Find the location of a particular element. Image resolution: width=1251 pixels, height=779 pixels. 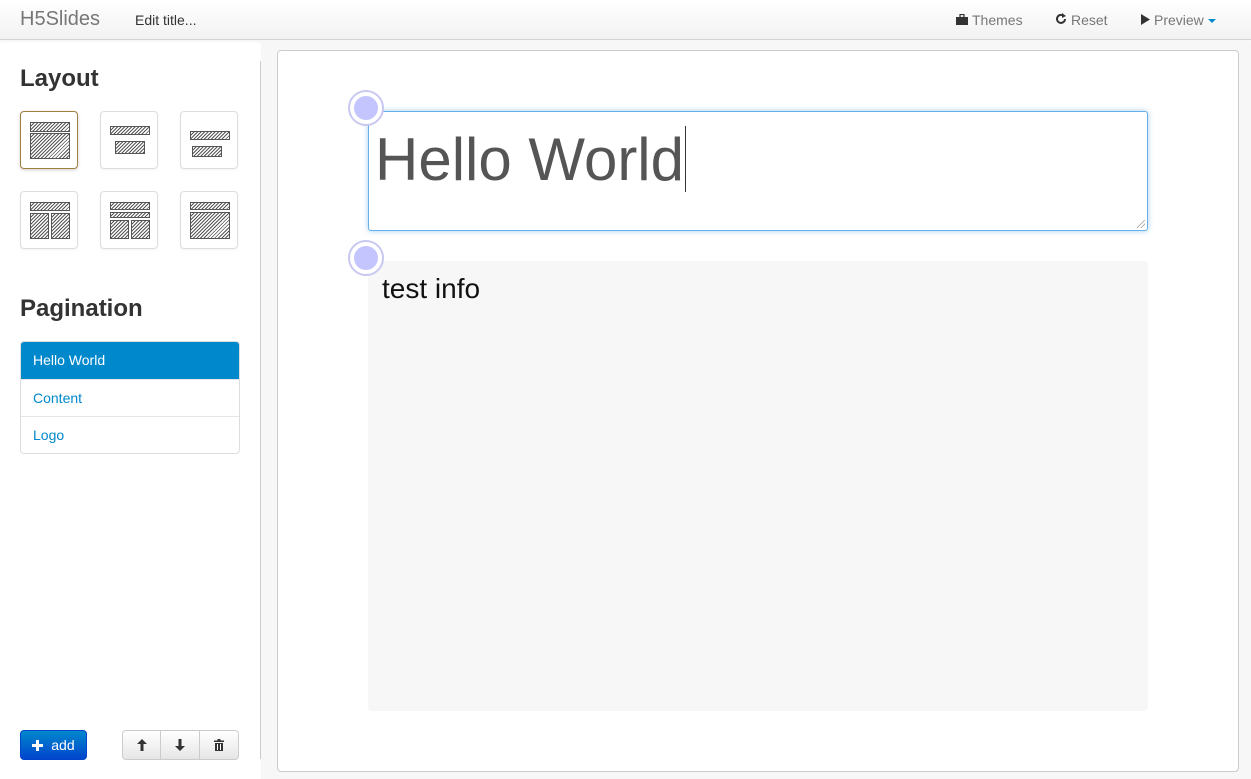

layout-option-title-three-rows-two-columns is located at coordinates (129, 220).